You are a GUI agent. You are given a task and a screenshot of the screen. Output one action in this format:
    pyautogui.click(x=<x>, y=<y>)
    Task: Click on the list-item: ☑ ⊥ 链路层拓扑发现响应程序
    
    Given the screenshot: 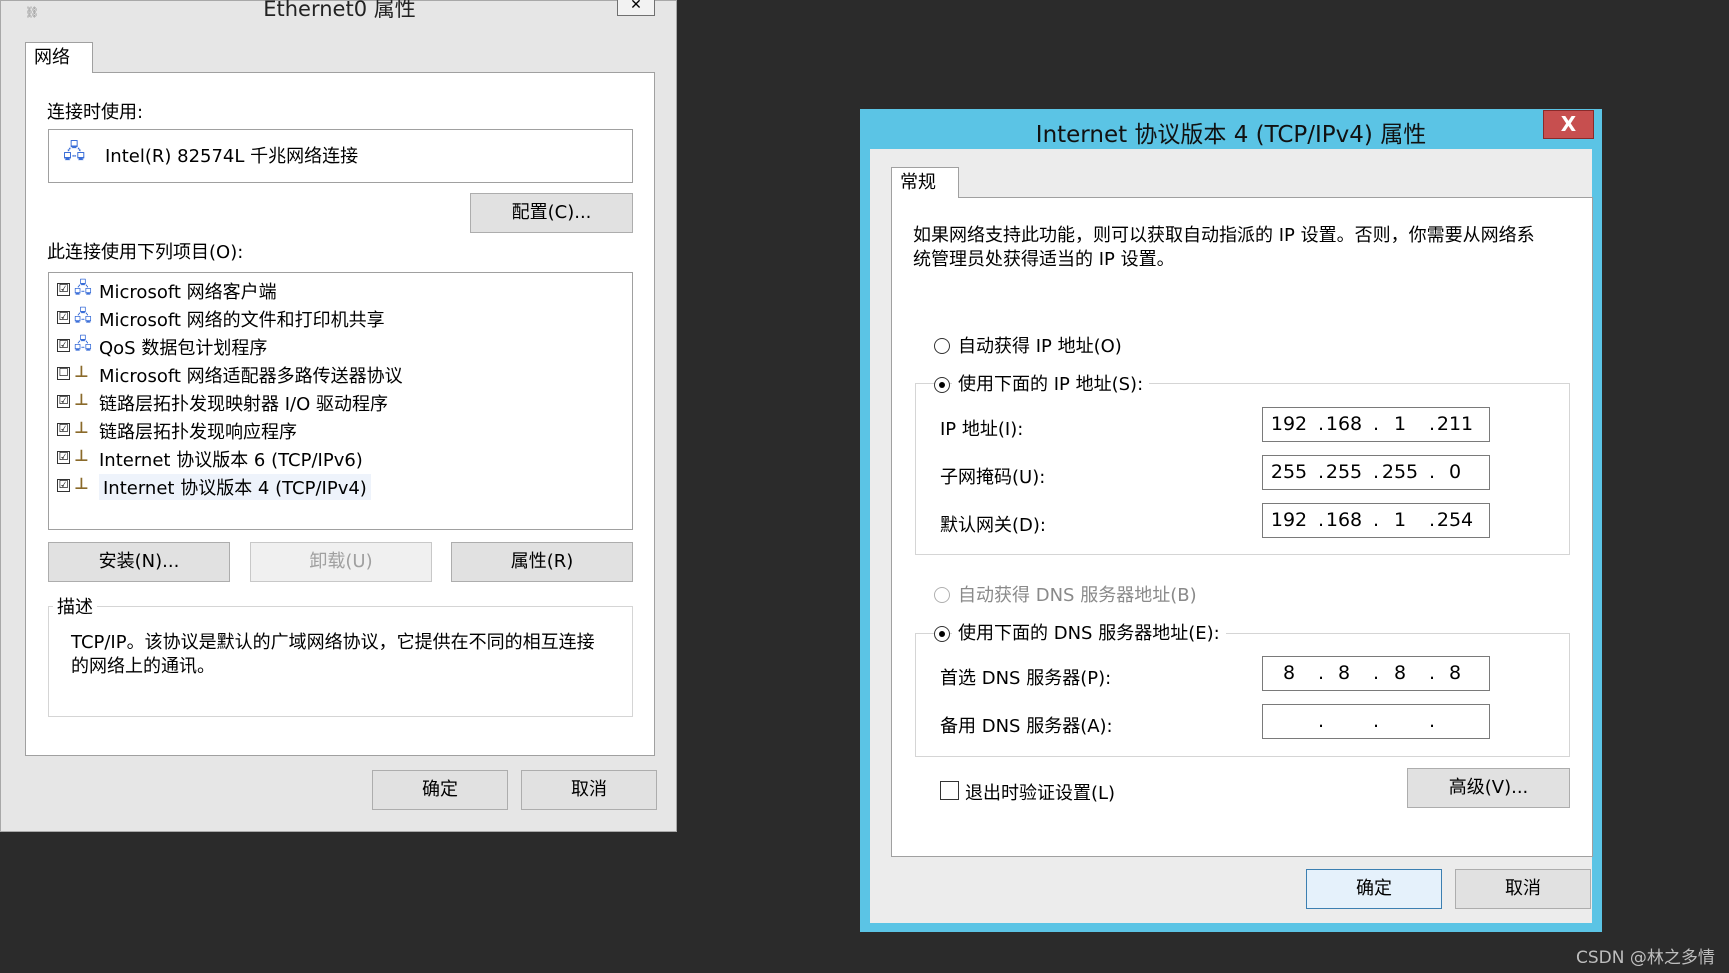 What is the action you would take?
    pyautogui.click(x=337, y=430)
    